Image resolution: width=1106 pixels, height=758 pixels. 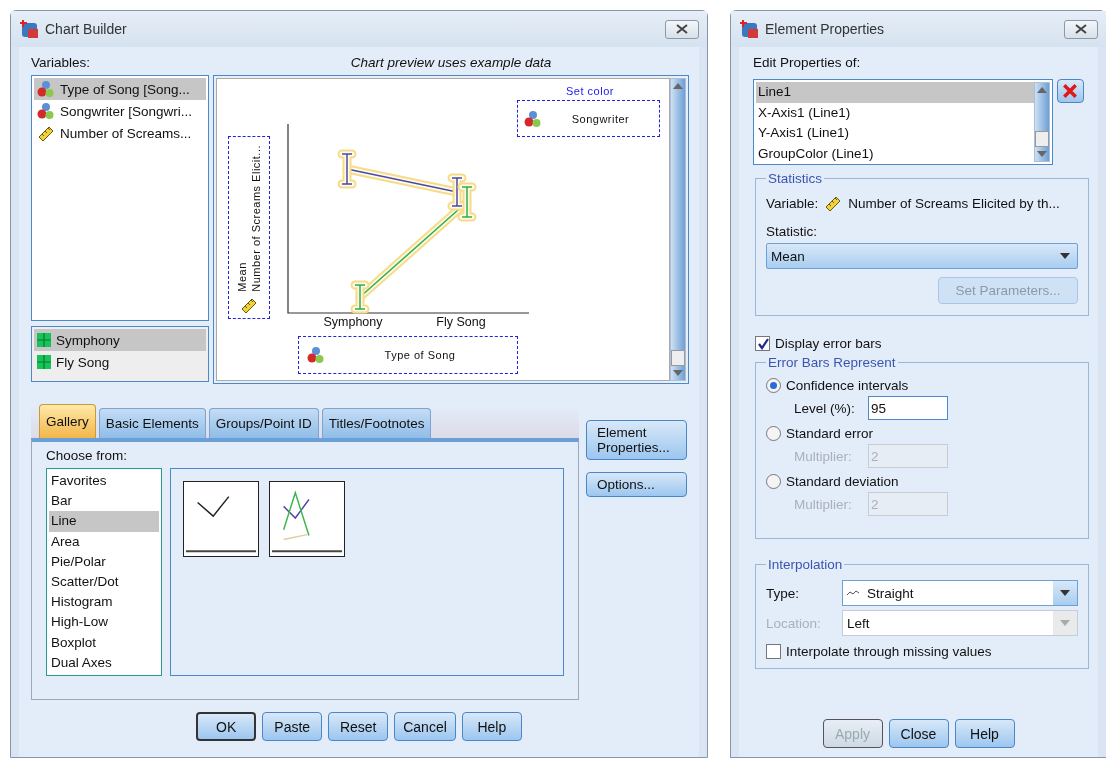 What do you see at coordinates (104, 662) in the screenshot?
I see `chart-type-item: Dual Axes` at bounding box center [104, 662].